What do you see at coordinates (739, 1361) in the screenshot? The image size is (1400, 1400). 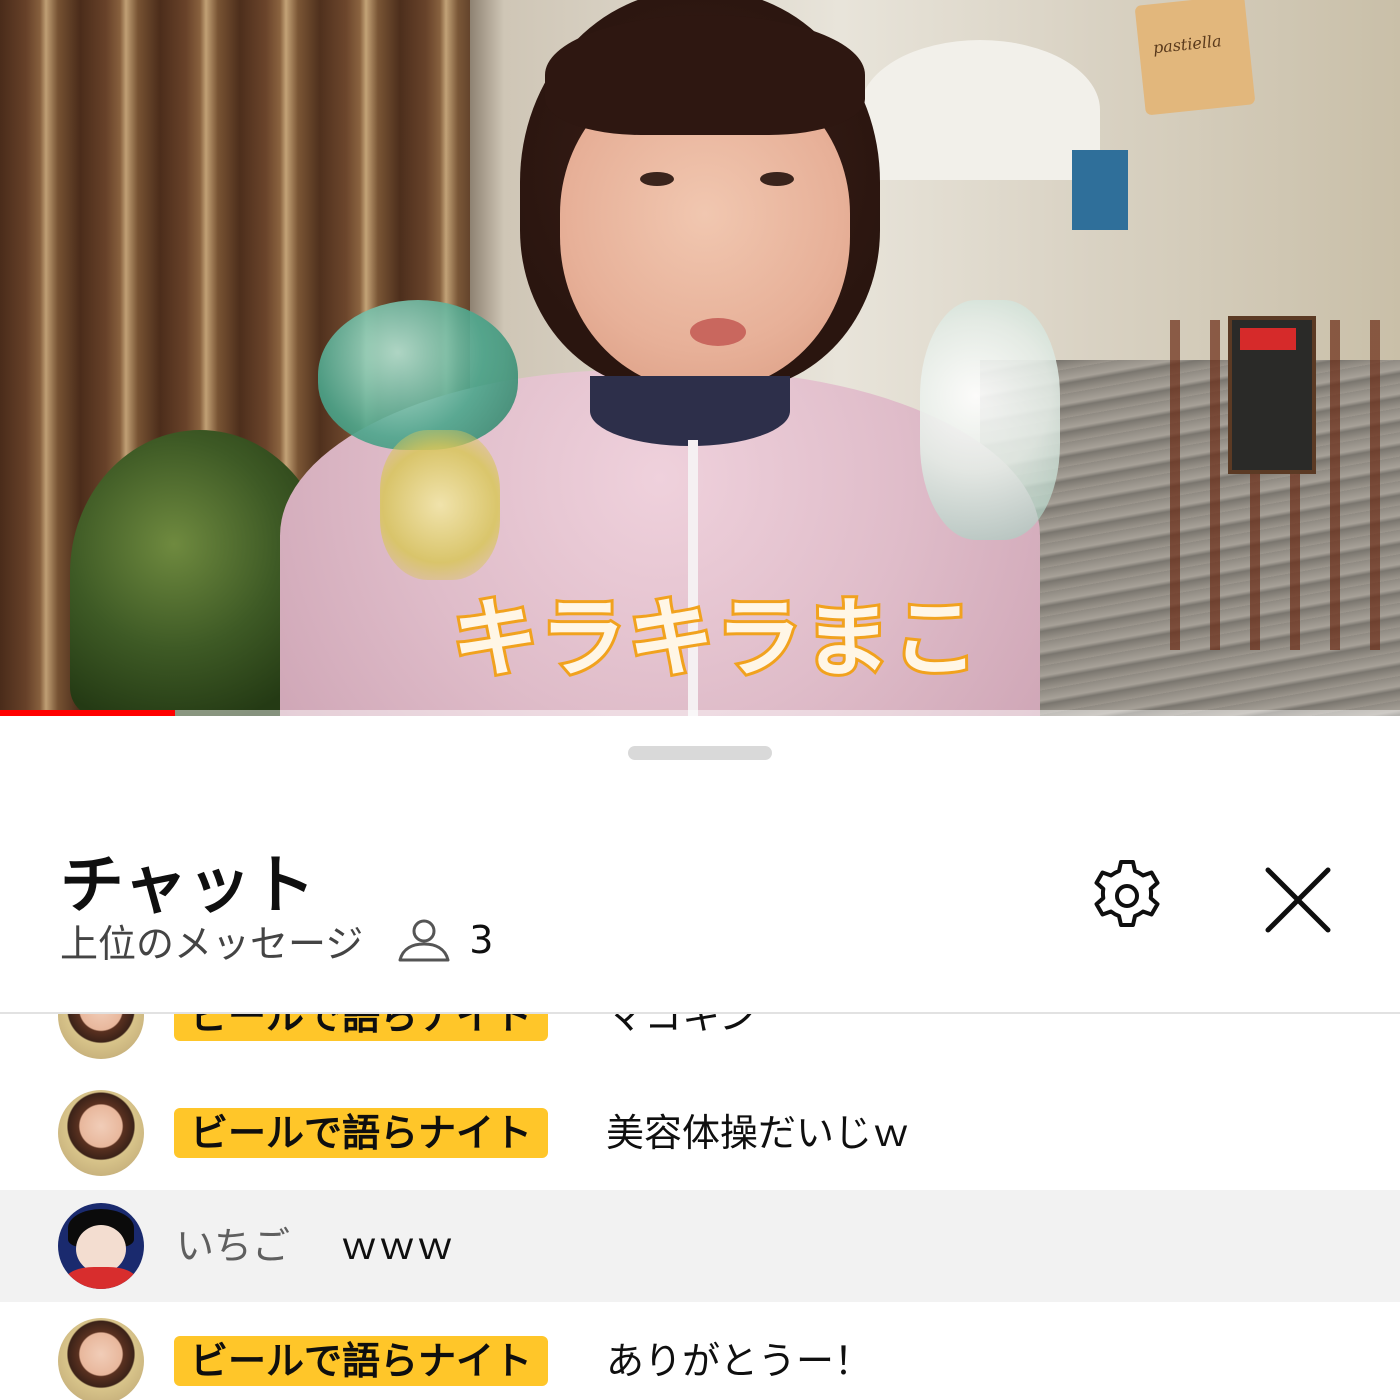 I see `message-text: ありがとうー！` at bounding box center [739, 1361].